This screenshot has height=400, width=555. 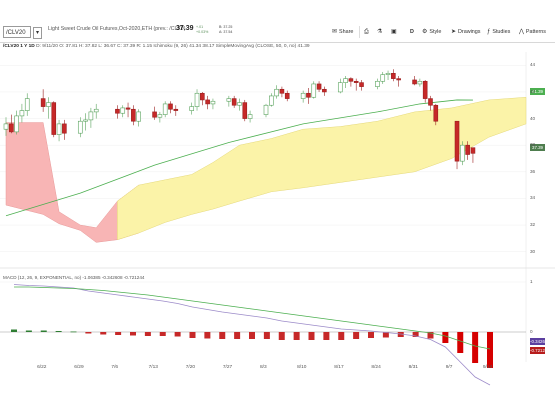 What do you see at coordinates (533, 198) in the screenshot?
I see `price-axis-tick: 34` at bounding box center [533, 198].